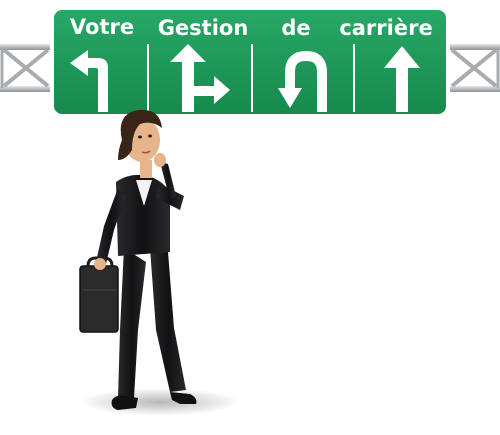 The image size is (500, 435). What do you see at coordinates (385, 28) in the screenshot?
I see `sign-word-carriere: carrière` at bounding box center [385, 28].